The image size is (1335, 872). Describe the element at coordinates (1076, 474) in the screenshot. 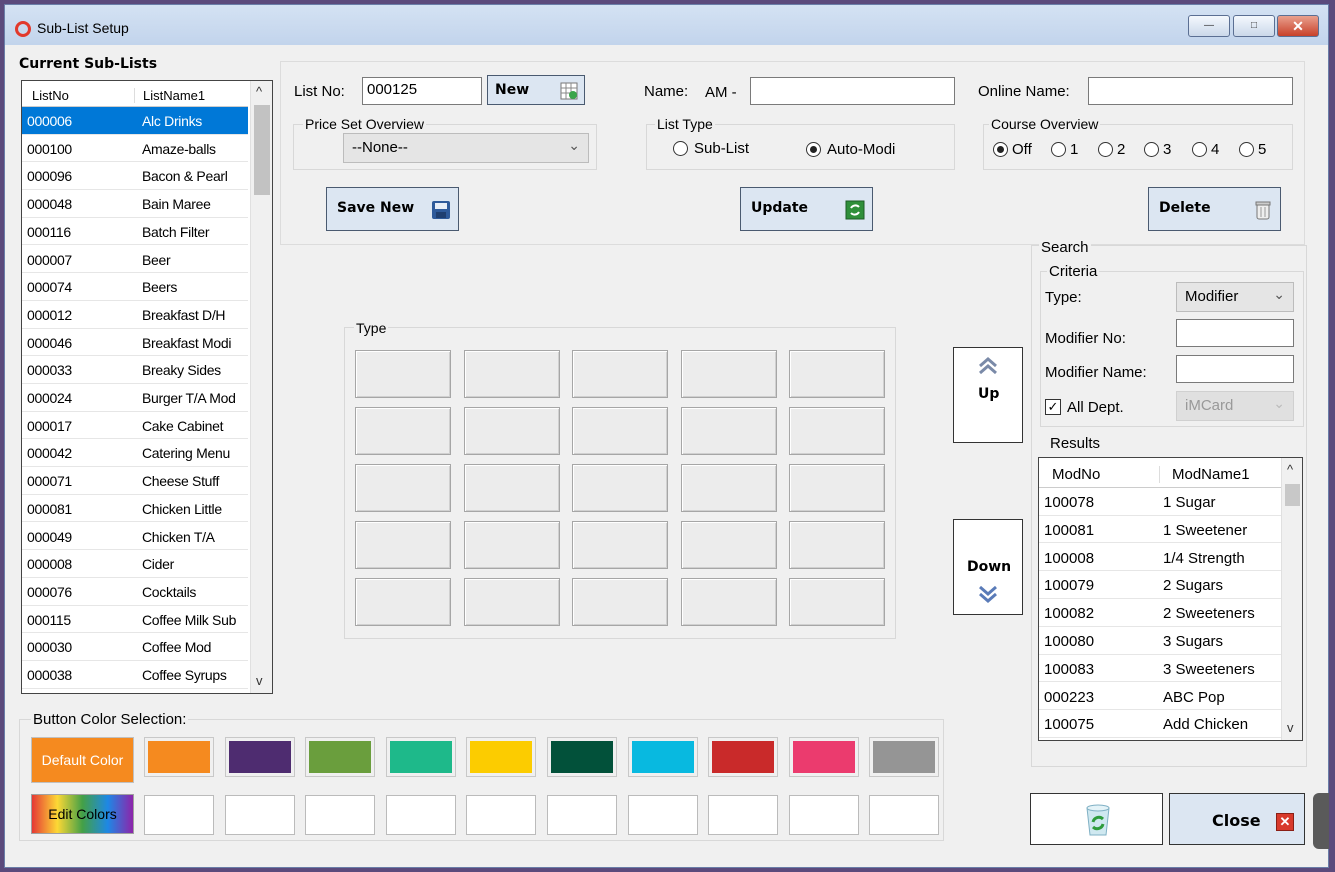

I see `col-modno: ModNo` at that location.